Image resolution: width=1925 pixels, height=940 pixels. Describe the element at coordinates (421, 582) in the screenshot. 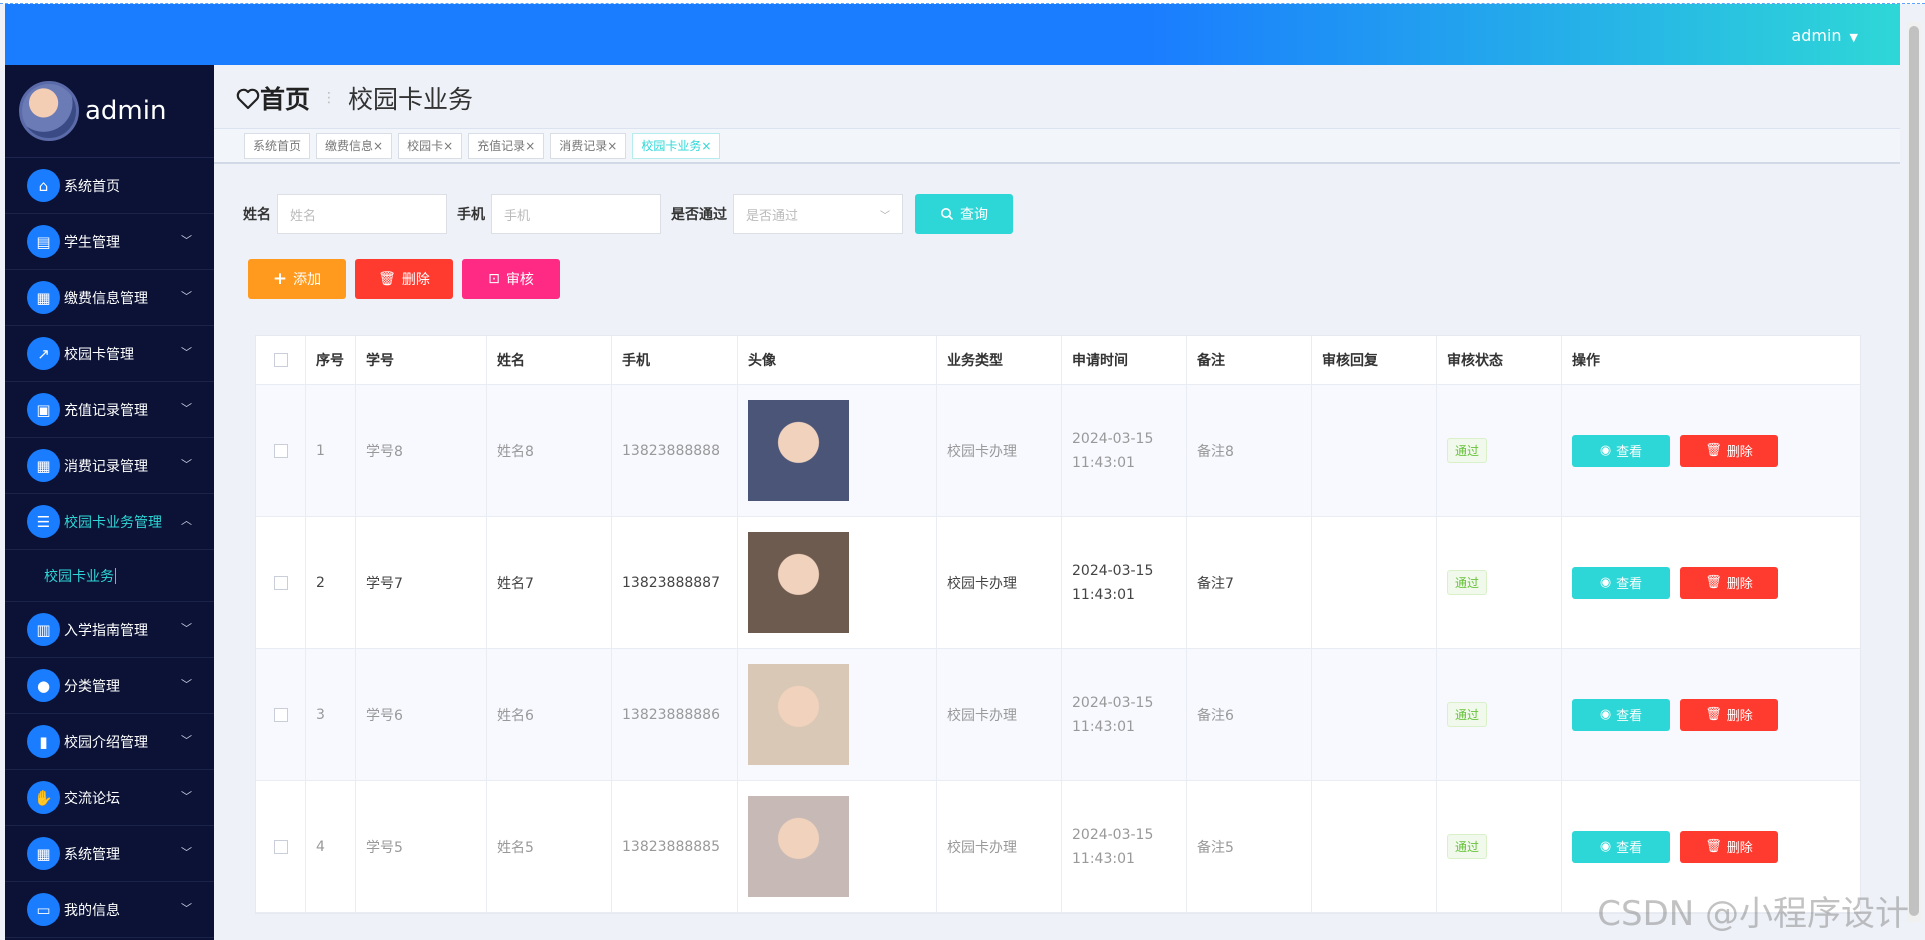

I see `student-no-cell: 学号7` at that location.